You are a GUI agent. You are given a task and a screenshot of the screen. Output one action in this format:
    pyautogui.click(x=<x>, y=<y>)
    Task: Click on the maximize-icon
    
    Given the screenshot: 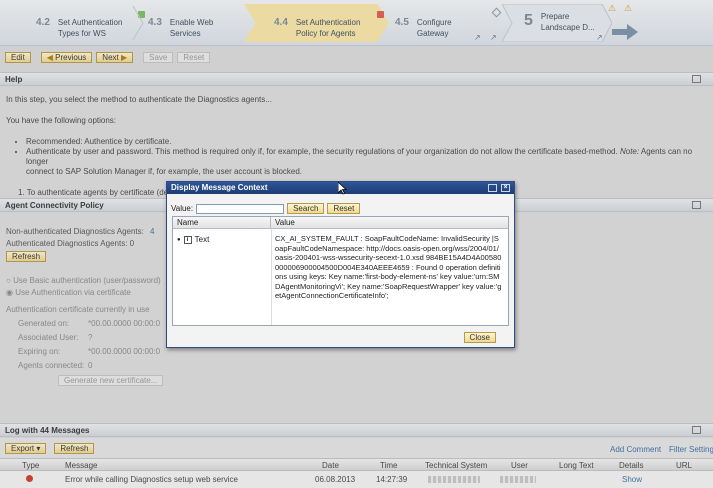 What is the action you would take?
    pyautogui.click(x=492, y=188)
    